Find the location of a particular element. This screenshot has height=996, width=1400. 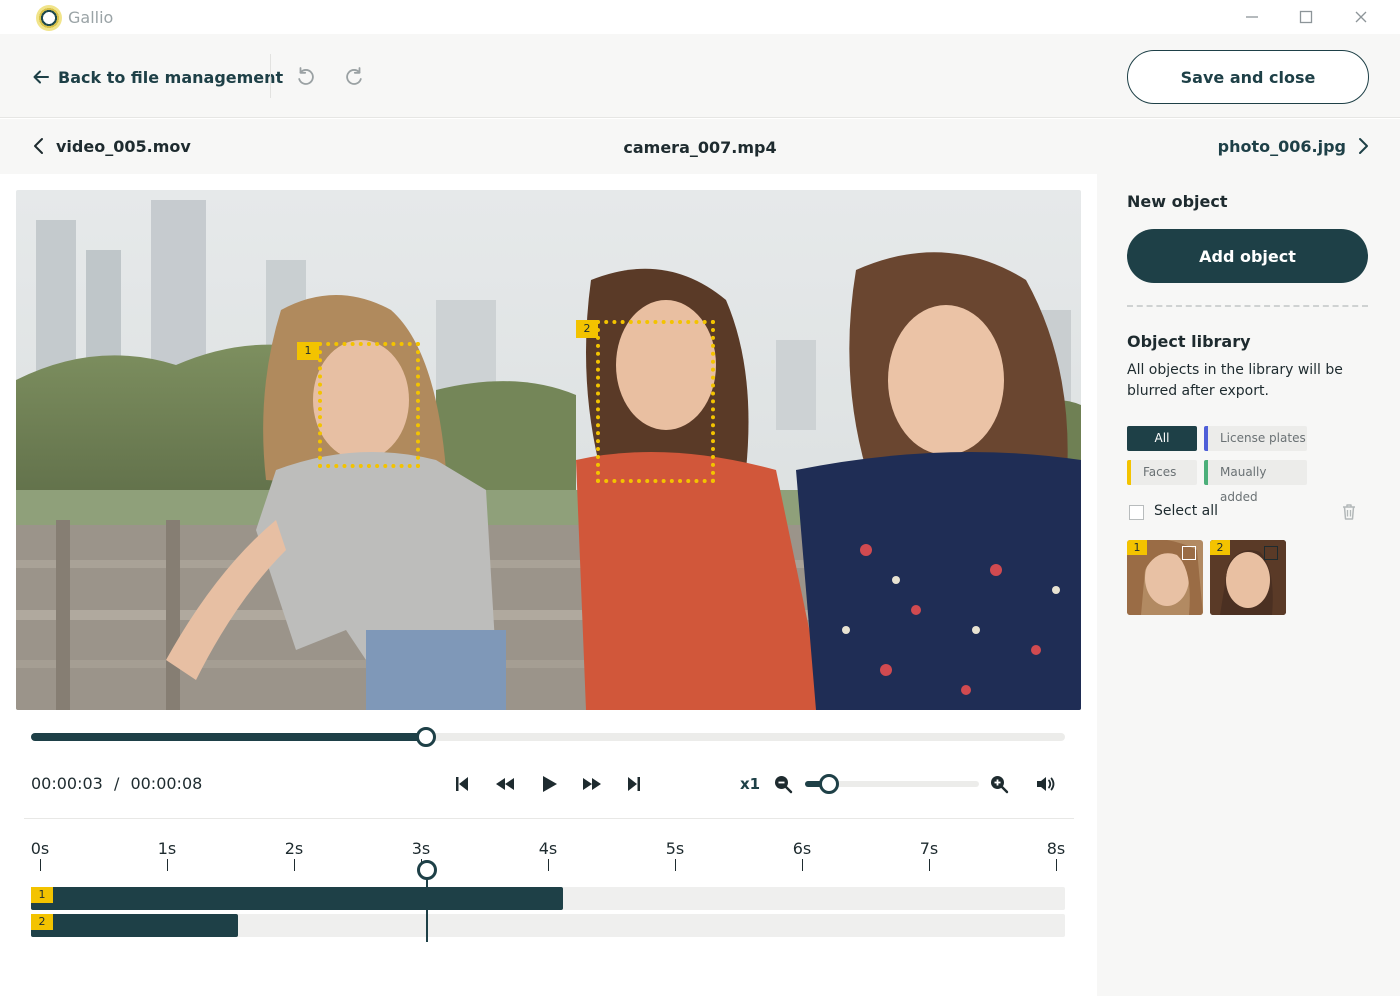

thumbnail-tag-1: 1 is located at coordinates (1137, 547).